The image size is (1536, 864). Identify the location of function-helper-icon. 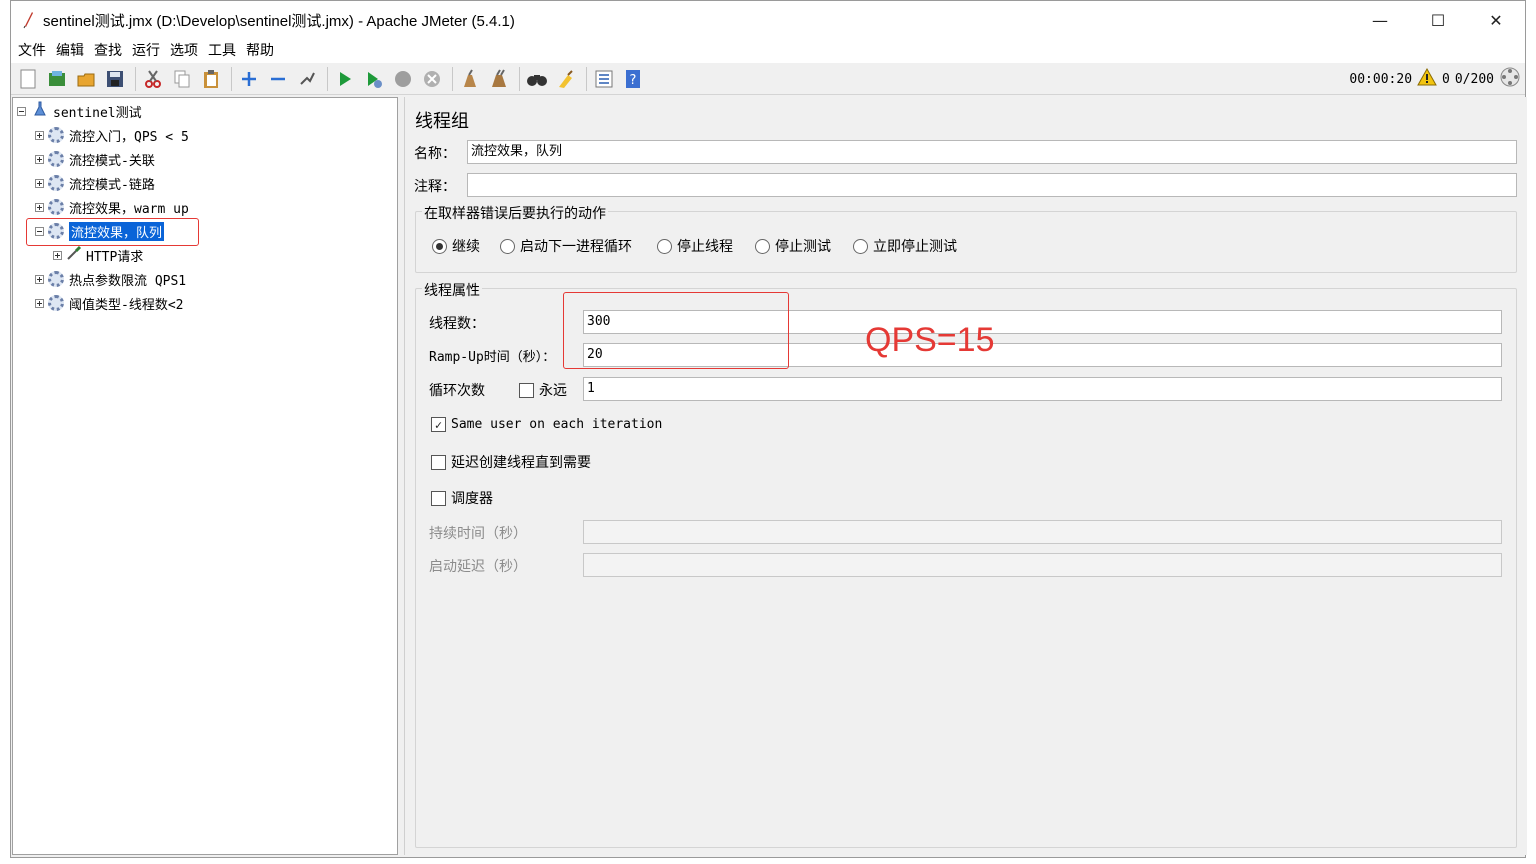
(604, 79).